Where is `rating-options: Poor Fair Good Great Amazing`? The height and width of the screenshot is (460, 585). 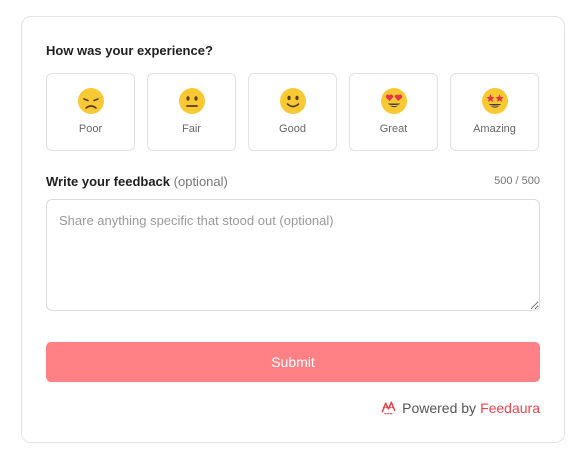
rating-options: Poor Fair Good Great Amazing is located at coordinates (292, 112).